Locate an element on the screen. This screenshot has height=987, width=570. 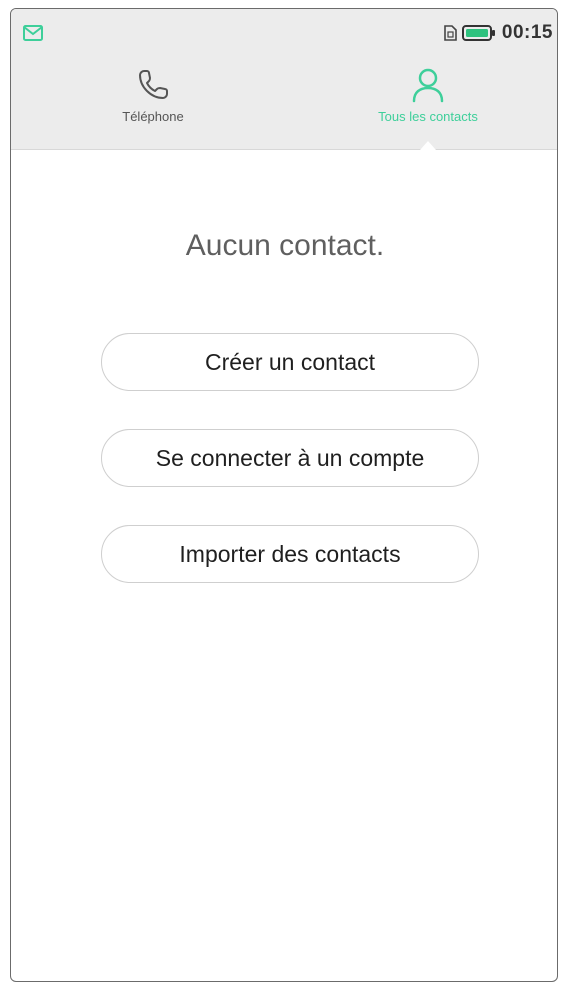
tab-phone: Téléphone is located at coordinates (153, 100).